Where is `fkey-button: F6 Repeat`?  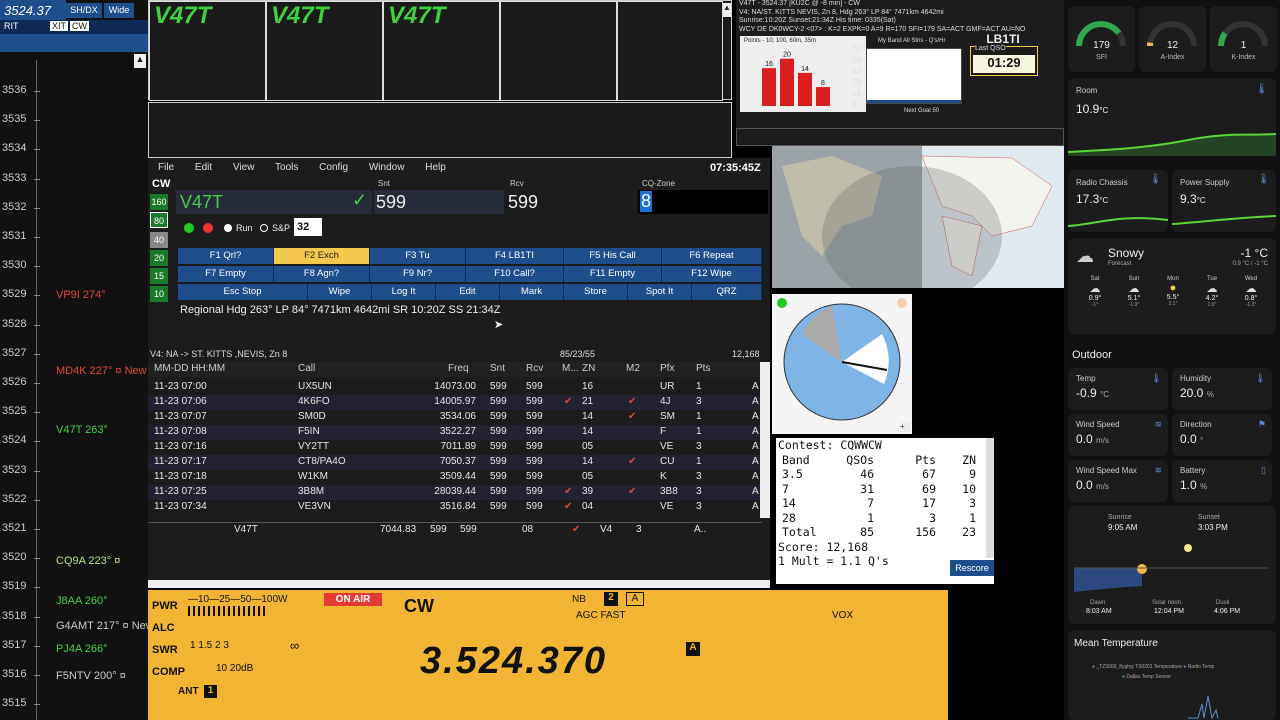 fkey-button: F6 Repeat is located at coordinates (712, 256).